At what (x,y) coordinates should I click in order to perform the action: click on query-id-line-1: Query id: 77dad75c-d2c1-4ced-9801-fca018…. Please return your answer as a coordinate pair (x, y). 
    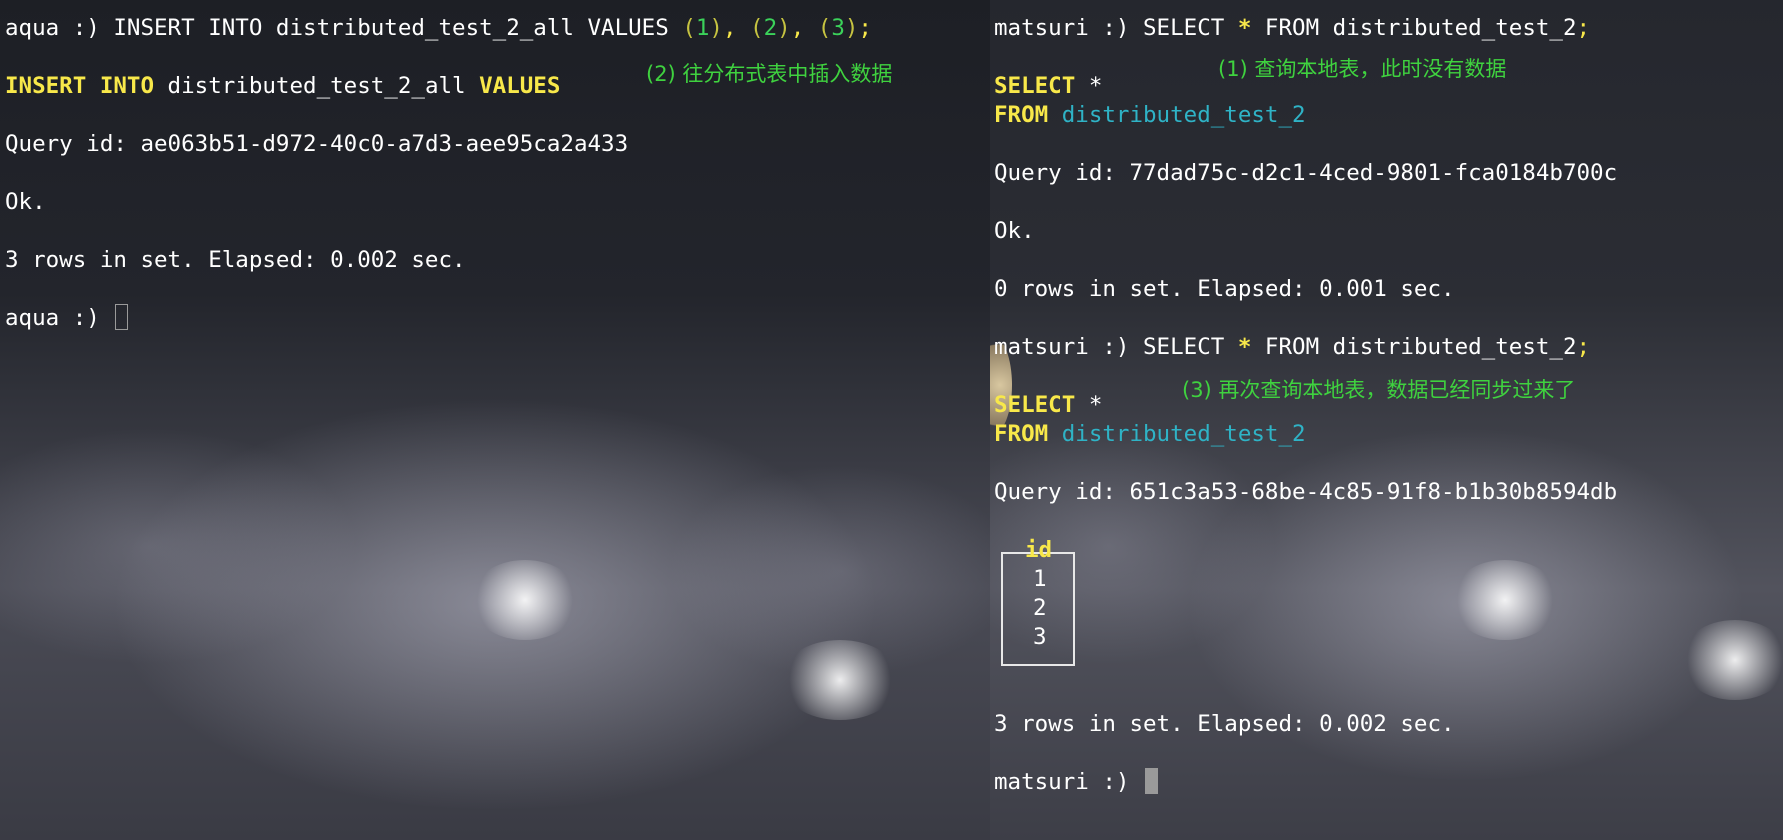
    Looking at the image, I should click on (1306, 173).